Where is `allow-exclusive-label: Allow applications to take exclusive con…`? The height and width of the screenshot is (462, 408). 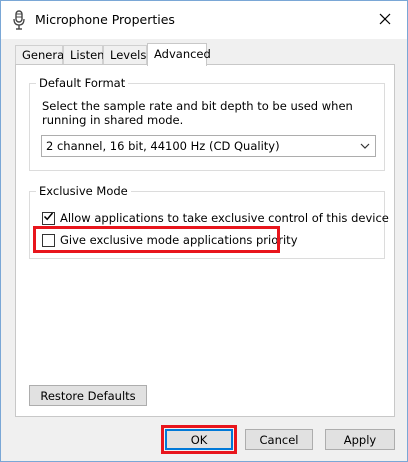 allow-exclusive-label: Allow applications to take exclusive con… is located at coordinates (224, 218).